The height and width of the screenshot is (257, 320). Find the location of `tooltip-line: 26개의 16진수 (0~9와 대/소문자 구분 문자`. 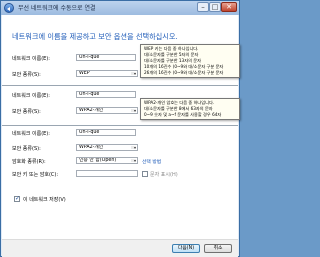

tooltip-line: 26개의 16진수 (0~9와 대/소문자 구분 문자 is located at coordinates (184, 72).